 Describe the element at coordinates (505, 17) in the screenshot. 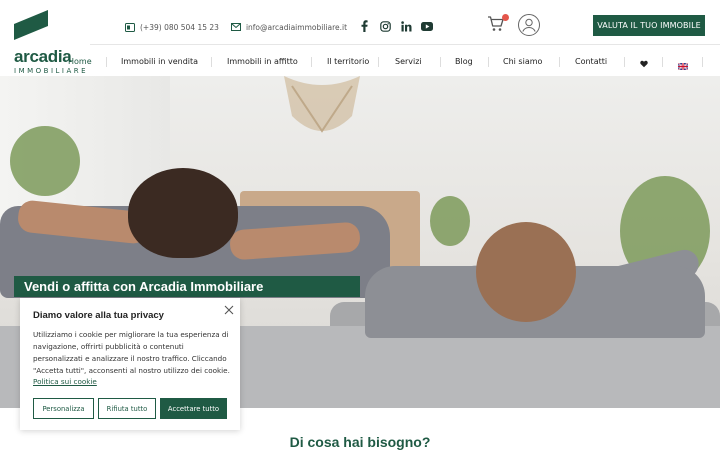

I see `cart-badge` at that location.